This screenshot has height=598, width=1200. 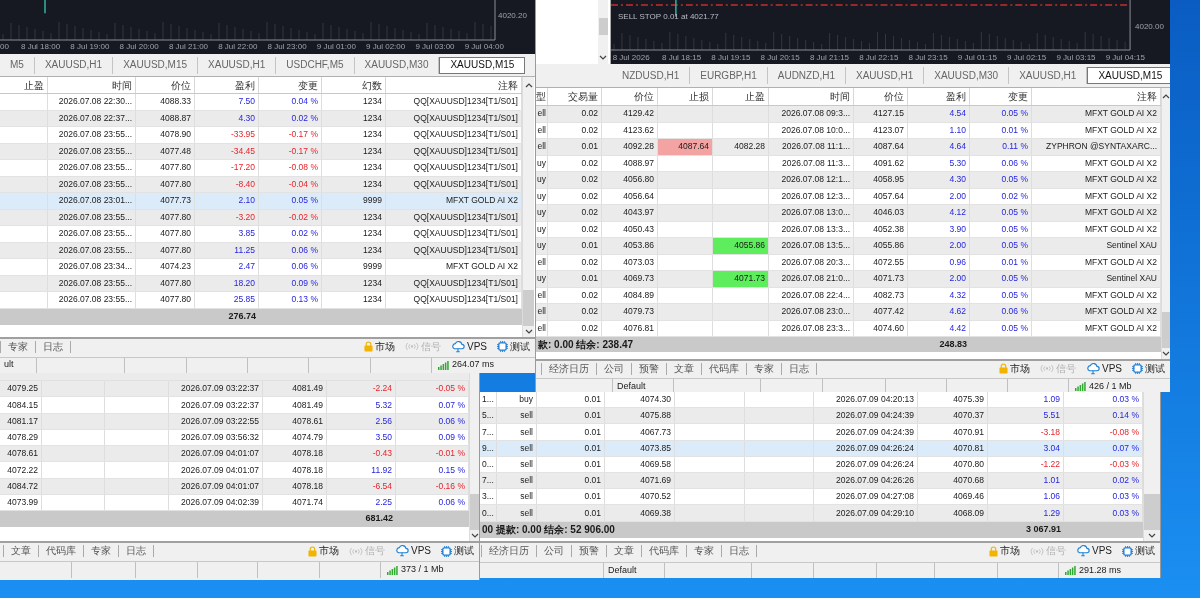 I want to click on table-row: 4078.61 2026.07.09 04:01:07 4078.18 -0.43 -0.01 %, so click(x=234, y=454).